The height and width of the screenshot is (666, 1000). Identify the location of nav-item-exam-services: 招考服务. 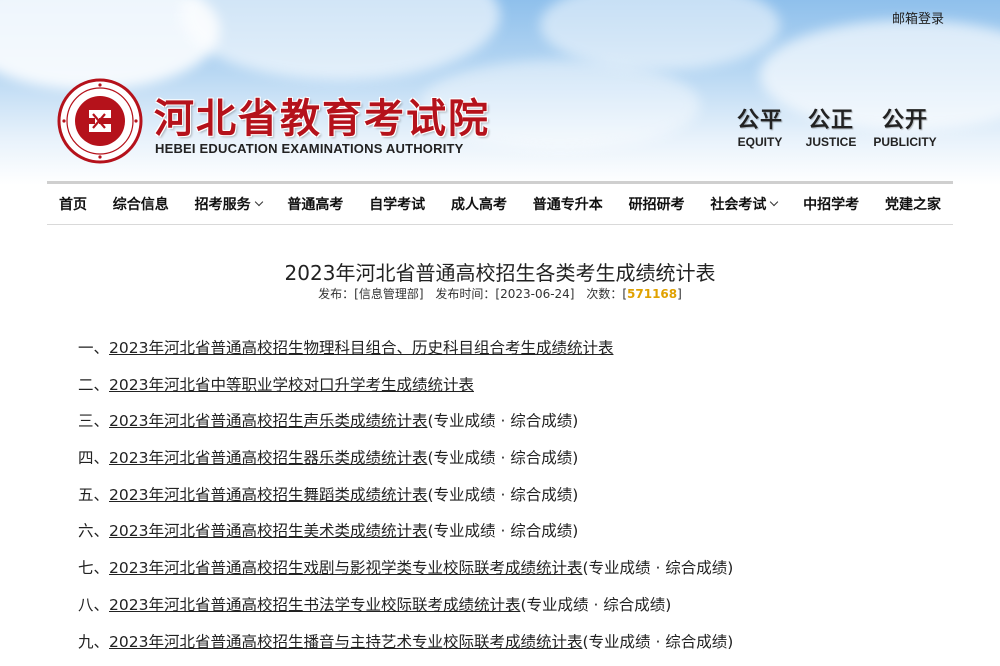
(228, 204).